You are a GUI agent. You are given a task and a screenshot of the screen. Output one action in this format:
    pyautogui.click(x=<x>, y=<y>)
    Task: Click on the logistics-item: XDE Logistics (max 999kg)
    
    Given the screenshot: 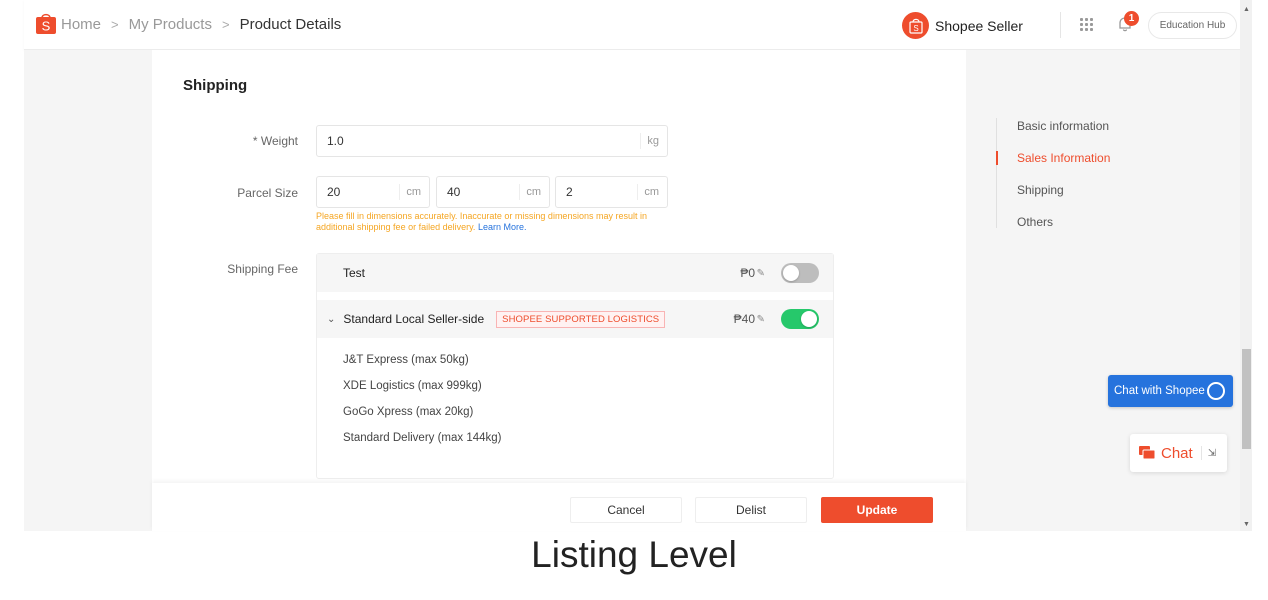 What is the action you would take?
    pyautogui.click(x=412, y=386)
    